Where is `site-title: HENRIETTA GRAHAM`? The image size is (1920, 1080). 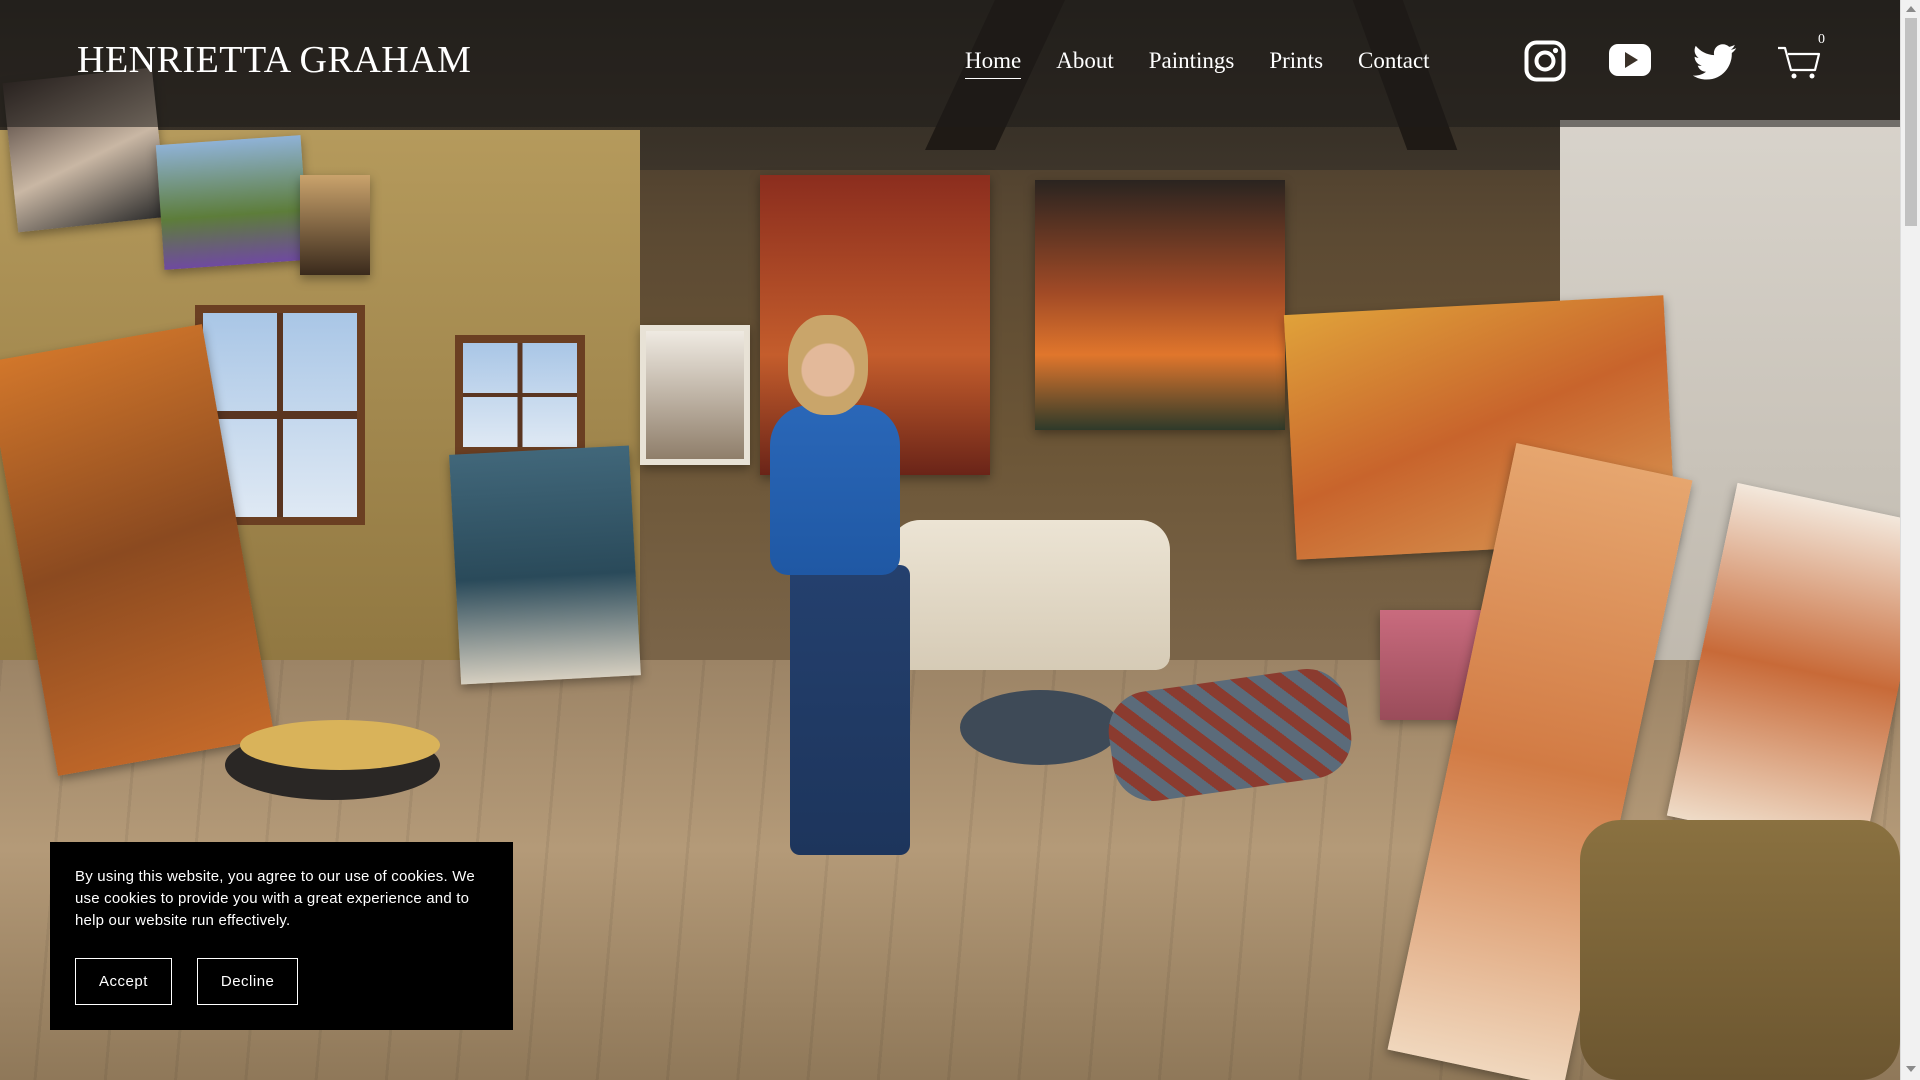
site-title: HENRIETTA GRAHAM is located at coordinates (274, 60).